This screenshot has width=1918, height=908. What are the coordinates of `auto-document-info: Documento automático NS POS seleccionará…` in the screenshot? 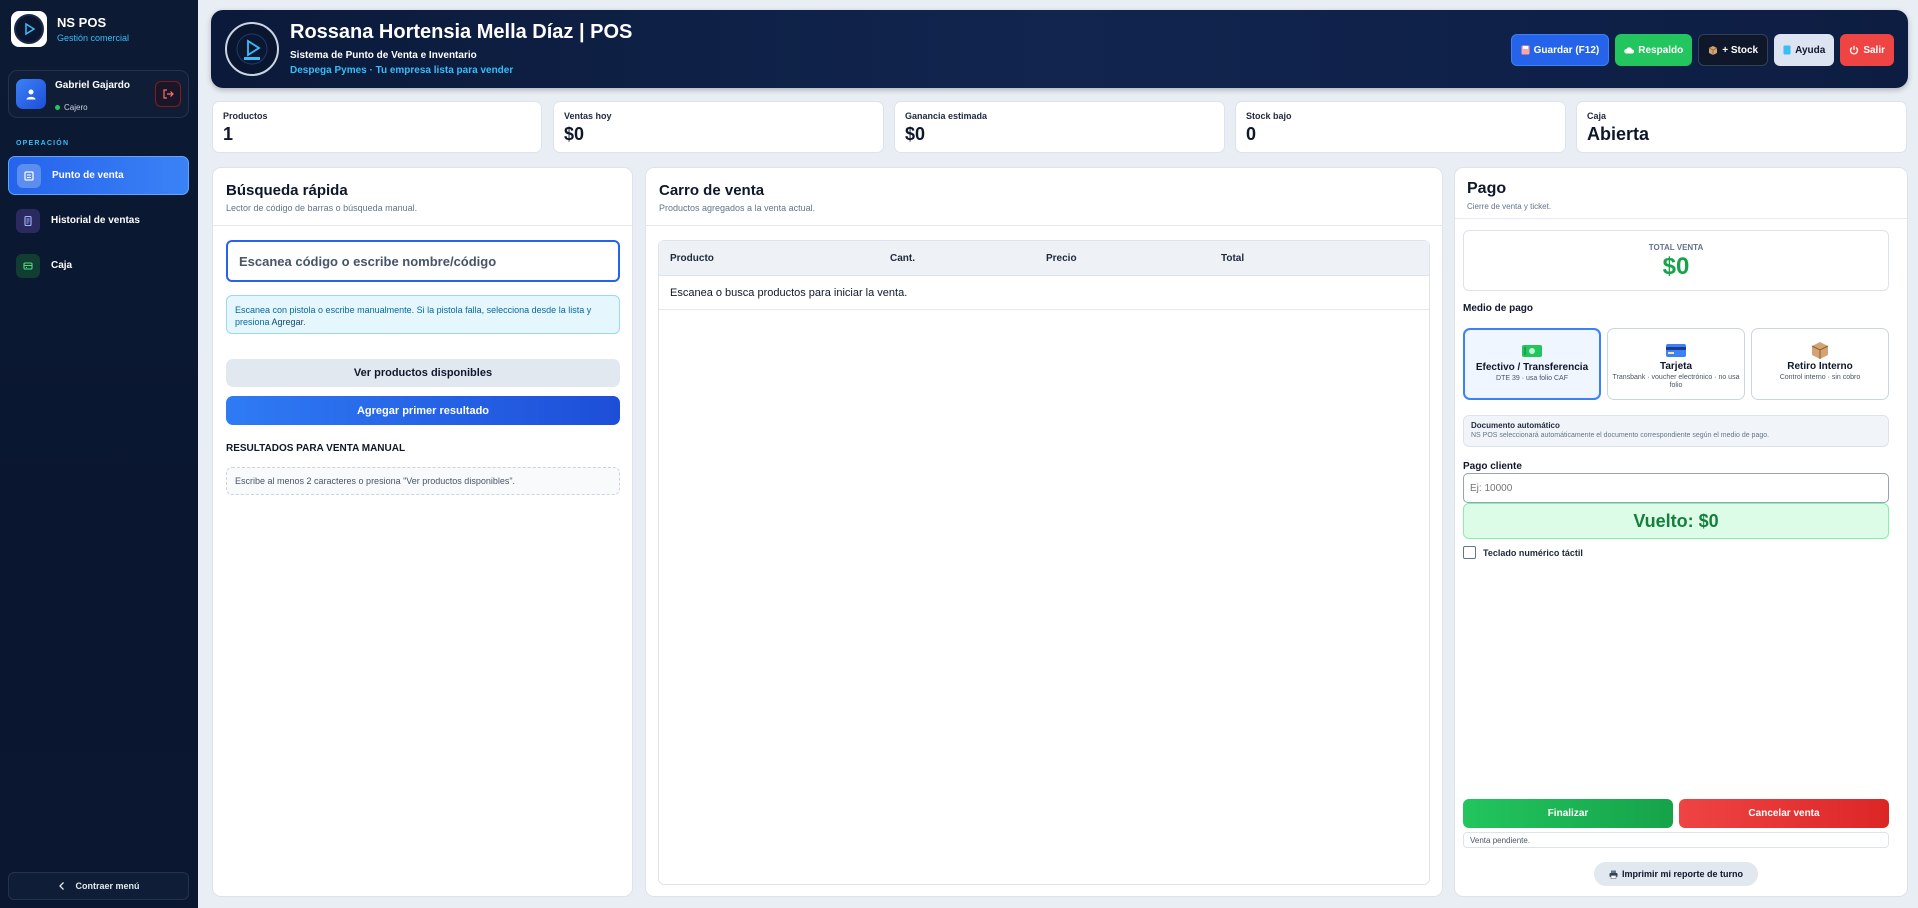 It's located at (1676, 431).